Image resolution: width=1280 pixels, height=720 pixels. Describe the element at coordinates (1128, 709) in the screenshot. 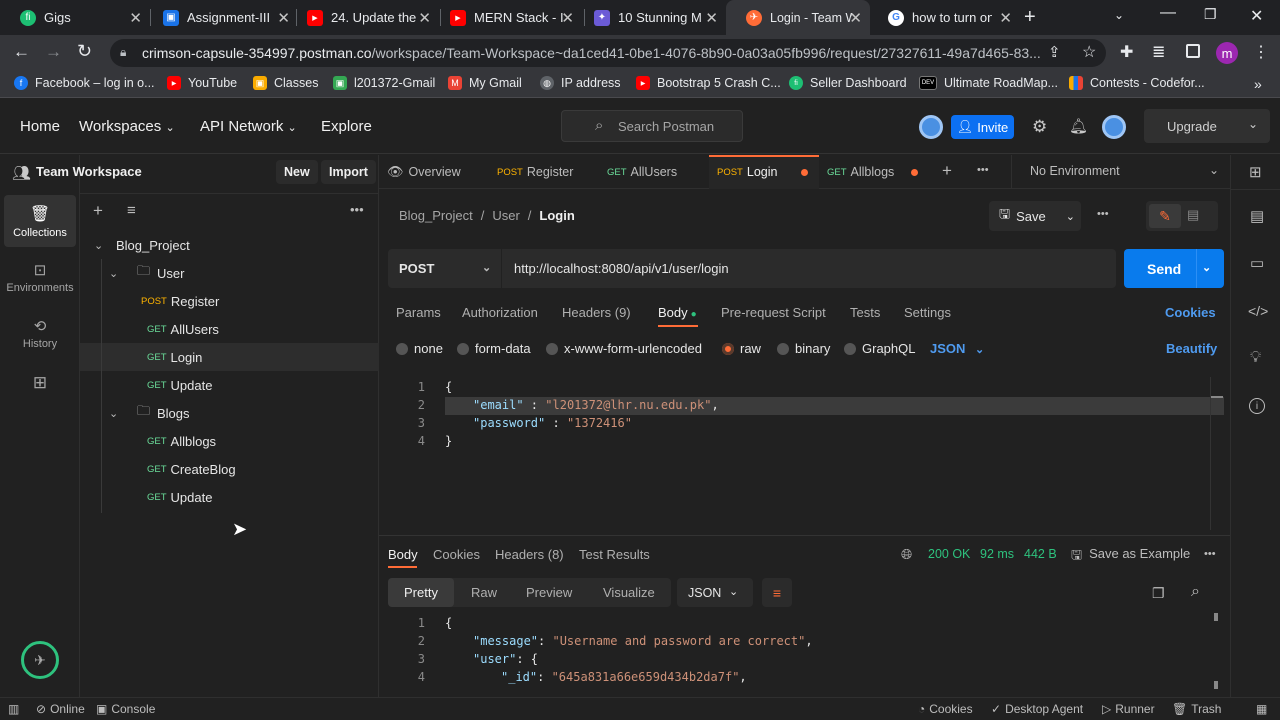

I see `runner-button: ▷ Runner` at that location.